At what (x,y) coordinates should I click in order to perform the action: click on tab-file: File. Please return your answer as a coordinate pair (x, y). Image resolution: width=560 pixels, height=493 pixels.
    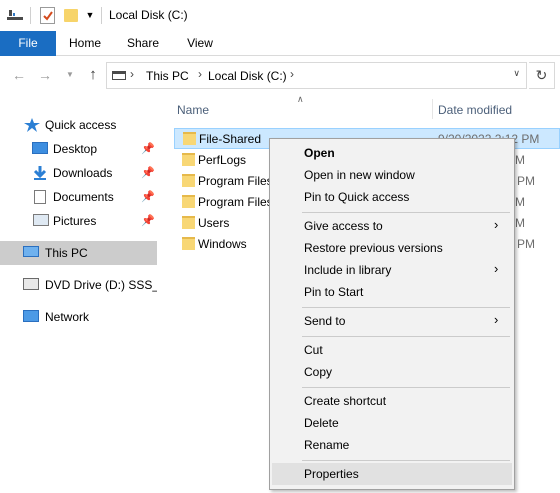
    Looking at the image, I should click on (28, 43).